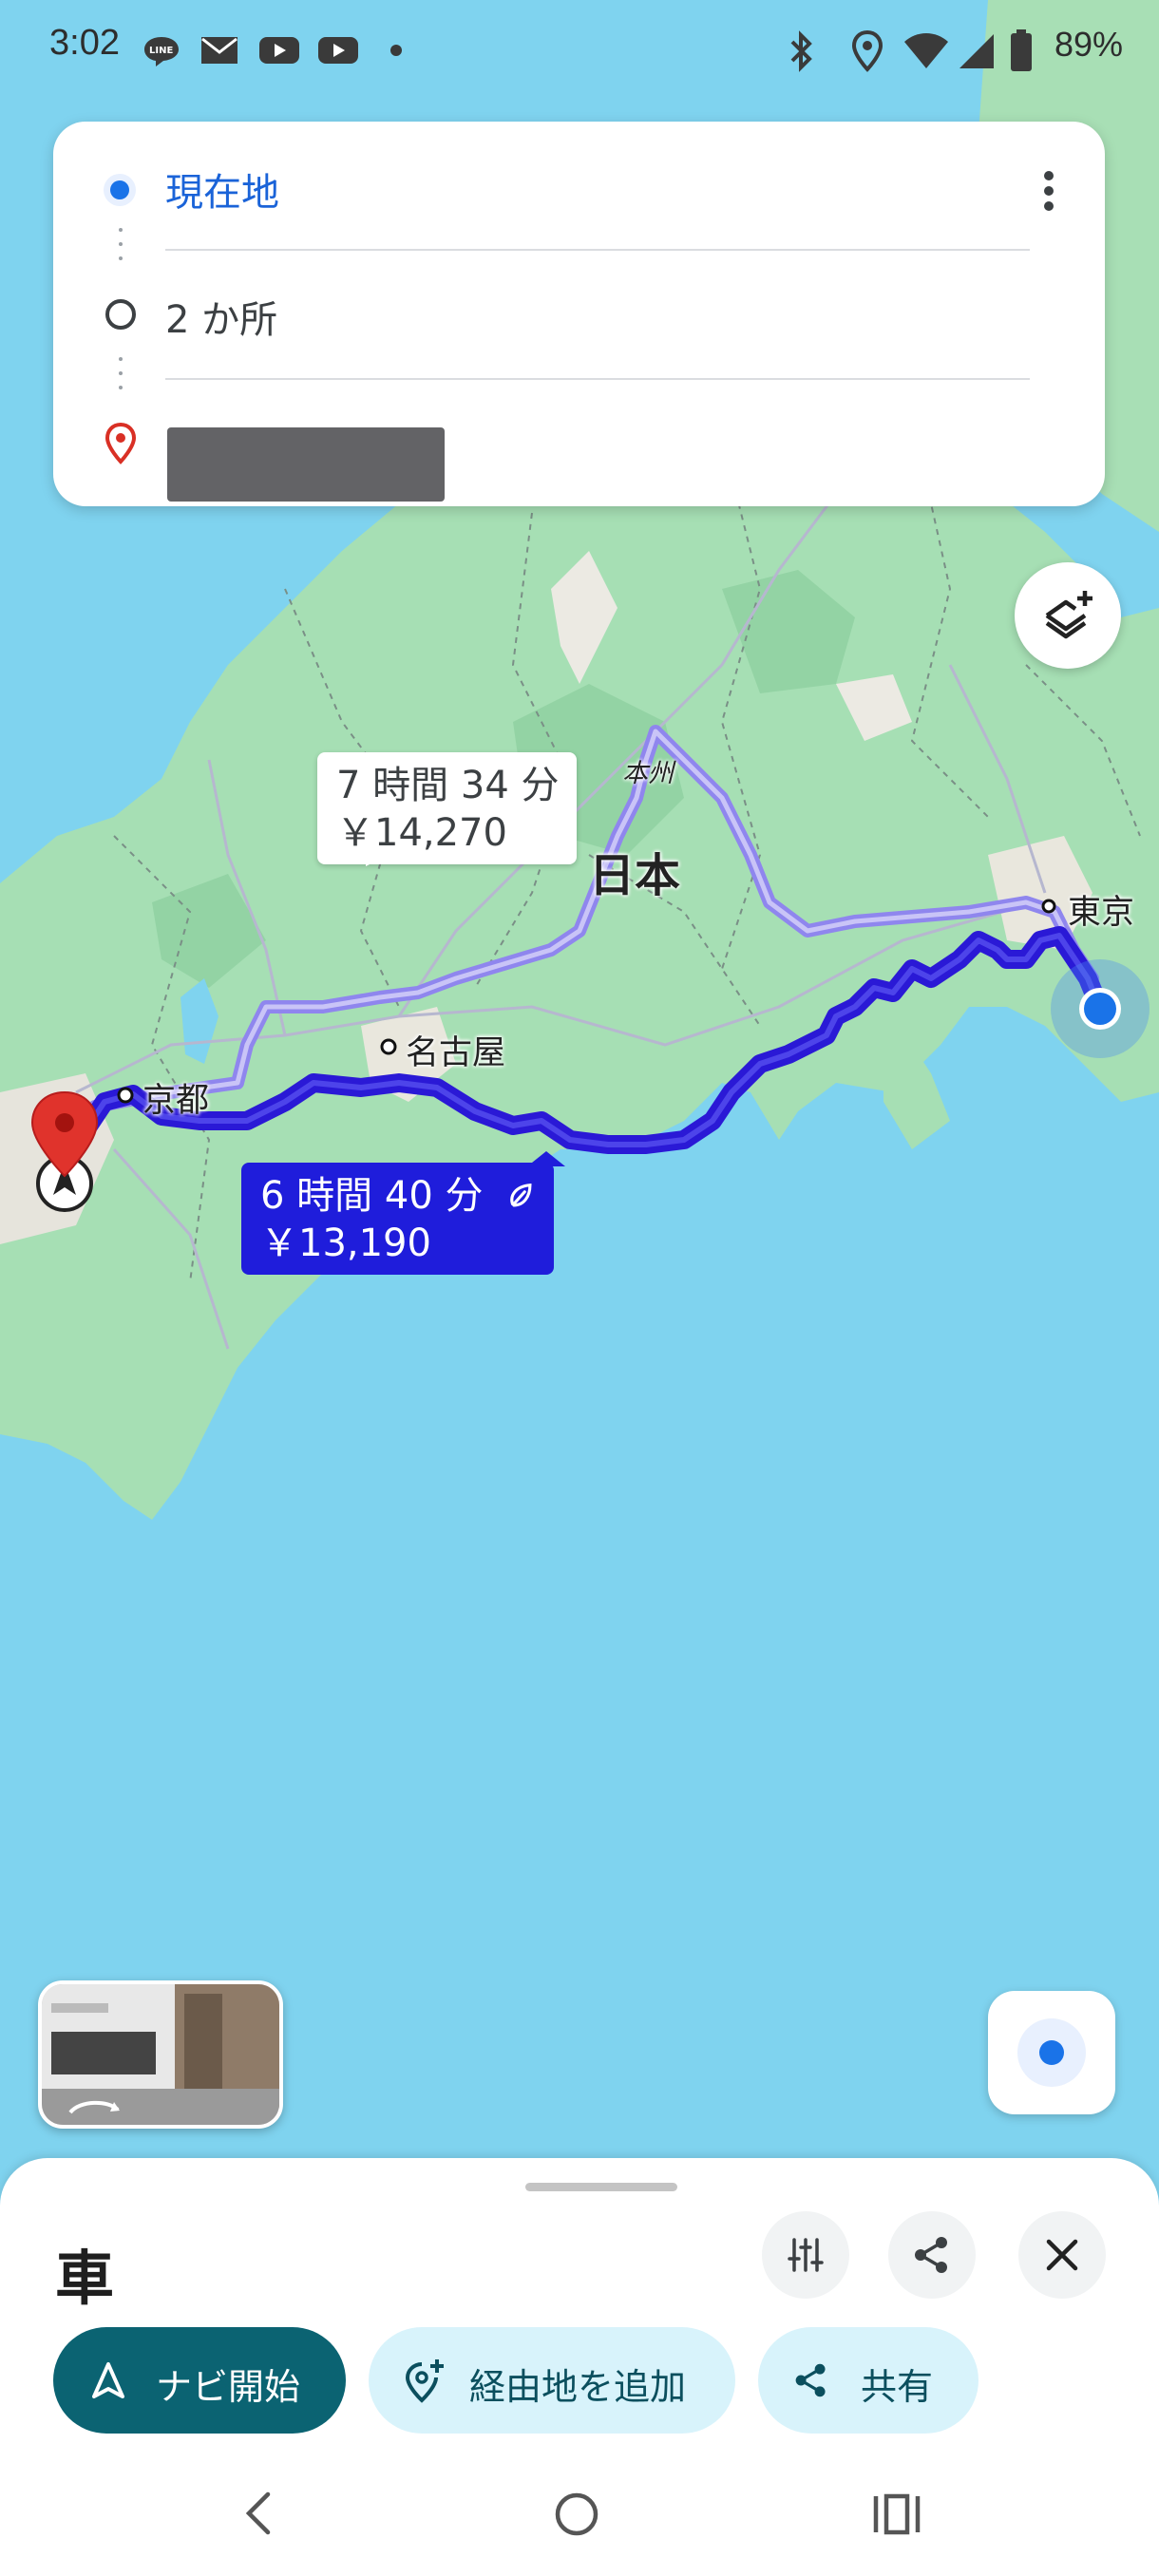 Image resolution: width=1159 pixels, height=2576 pixels. What do you see at coordinates (228, 2387) in the screenshot?
I see `start-navigation-label: ナビ開始` at bounding box center [228, 2387].